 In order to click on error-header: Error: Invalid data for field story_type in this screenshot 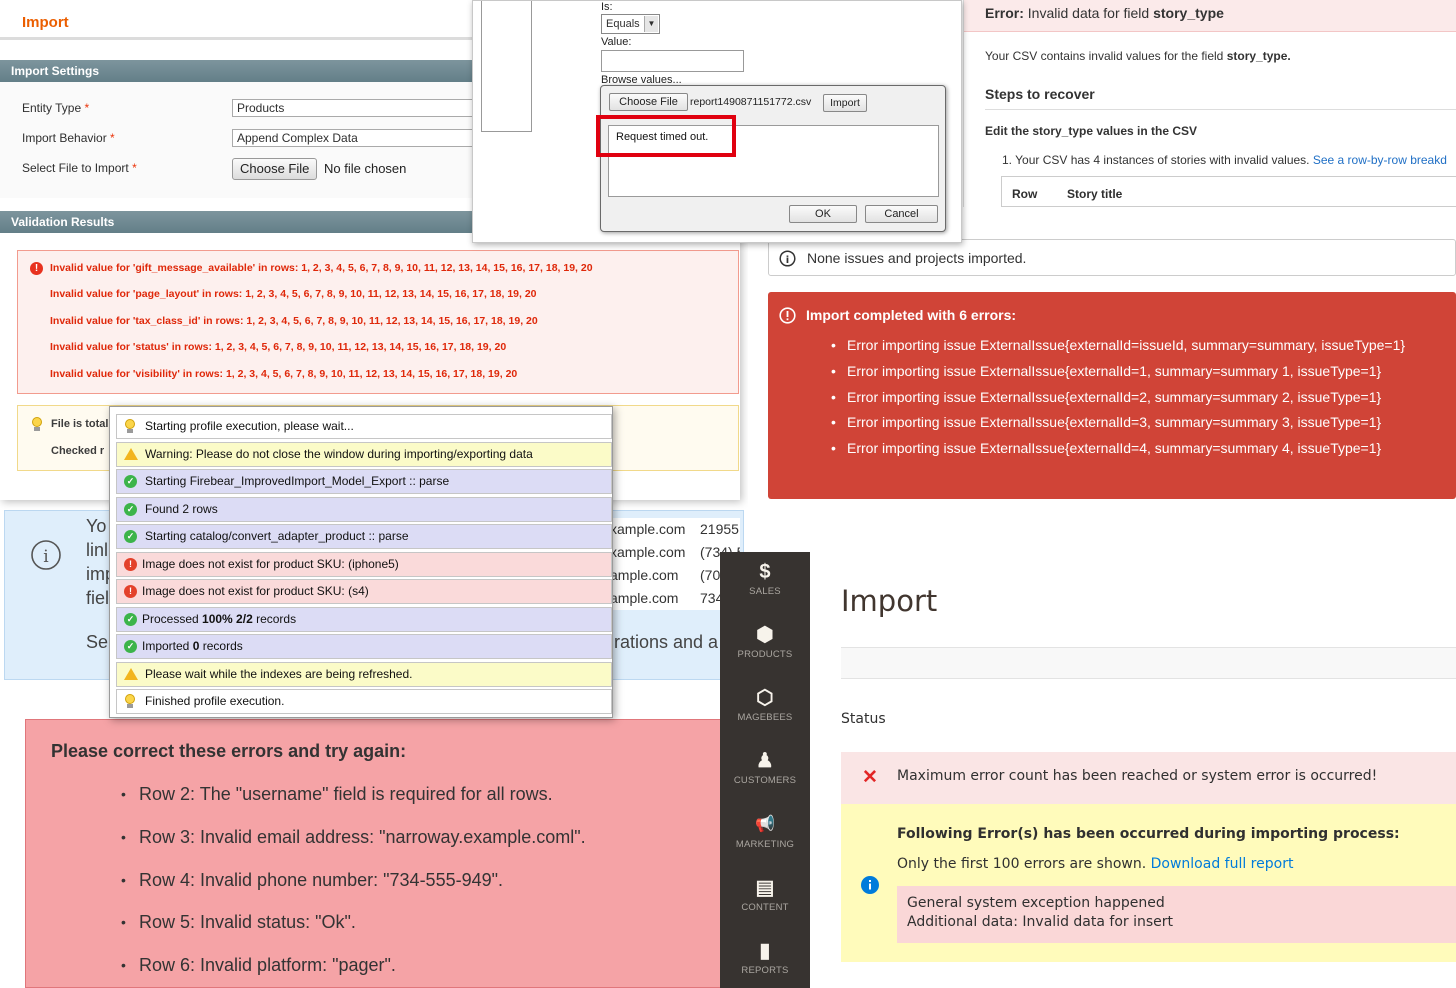, I will do `click(1210, 16)`.